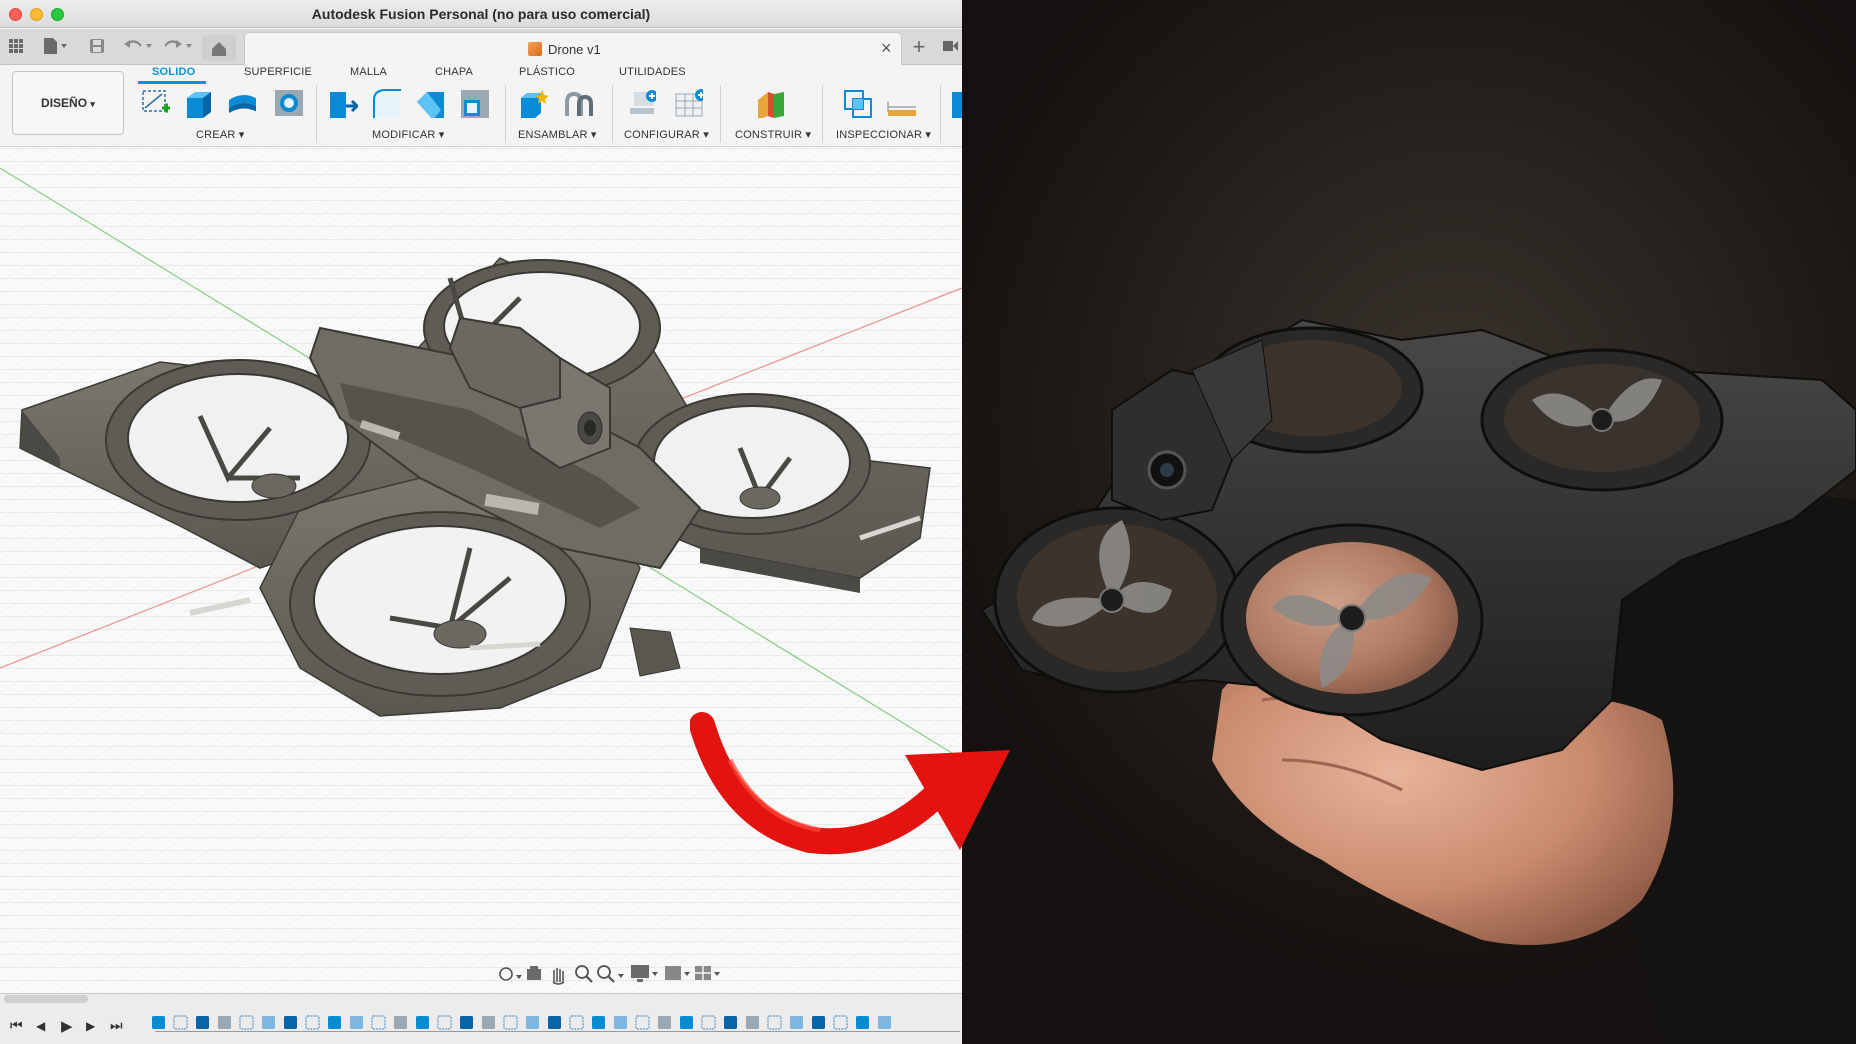 The height and width of the screenshot is (1044, 1856). What do you see at coordinates (97, 46) in the screenshot?
I see `save-icon` at bounding box center [97, 46].